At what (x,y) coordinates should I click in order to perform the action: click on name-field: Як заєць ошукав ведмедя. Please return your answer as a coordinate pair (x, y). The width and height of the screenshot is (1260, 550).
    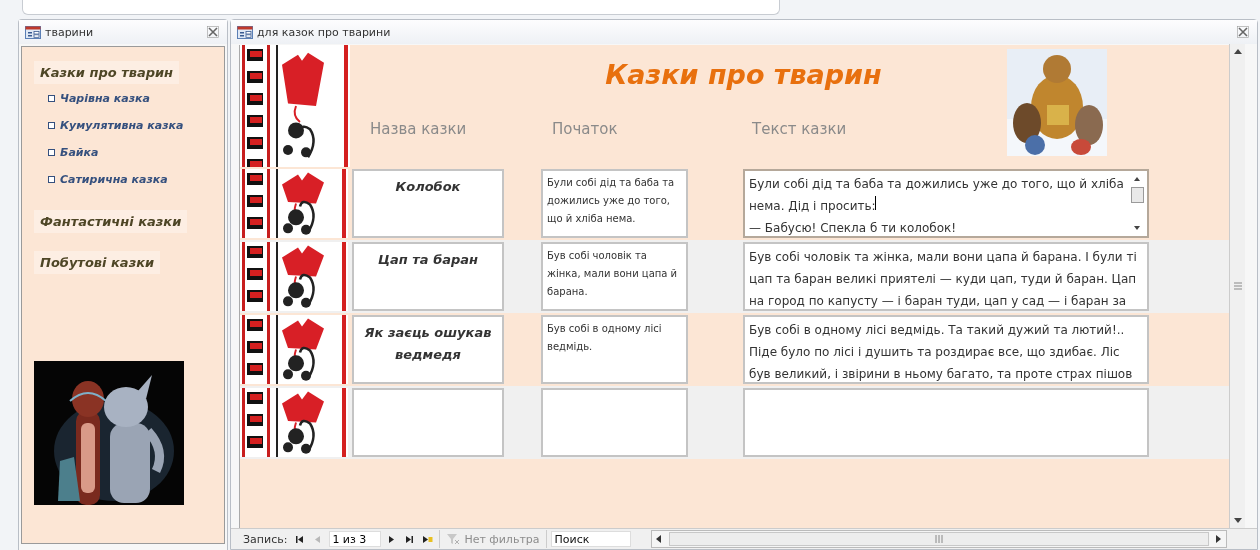
    Looking at the image, I should click on (428, 349).